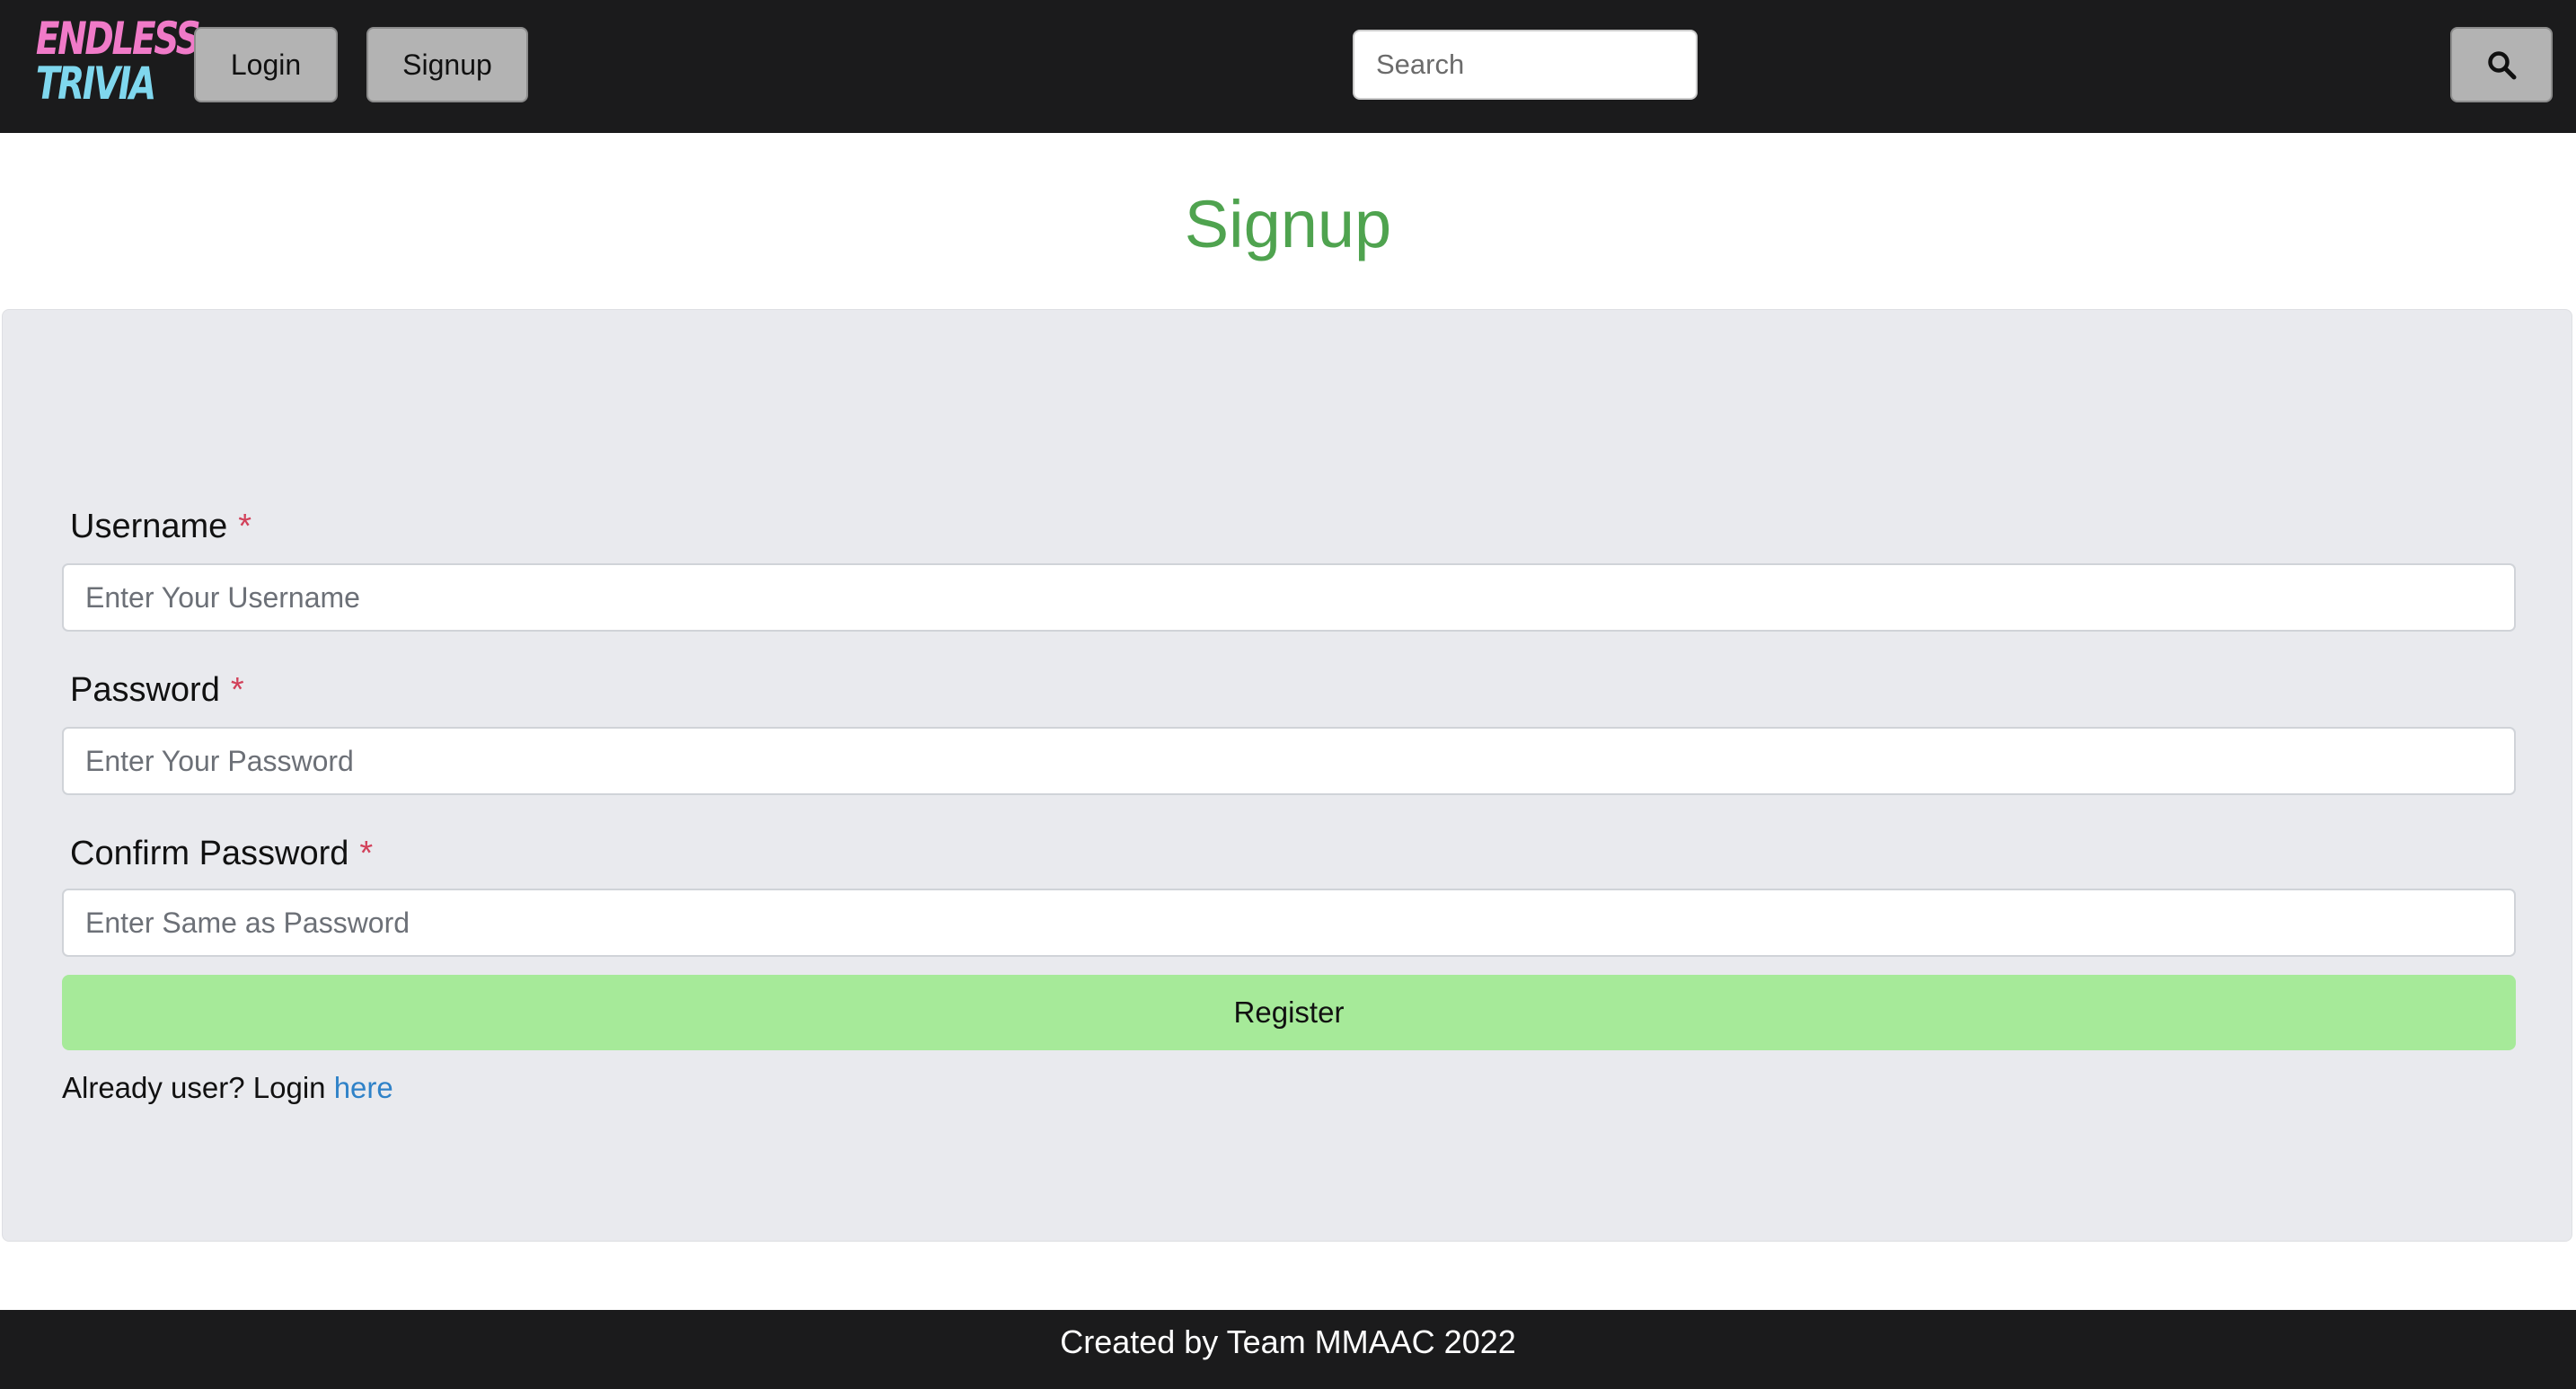 Image resolution: width=2576 pixels, height=1389 pixels. Describe the element at coordinates (447, 64) in the screenshot. I see `signup-button: Signup` at that location.